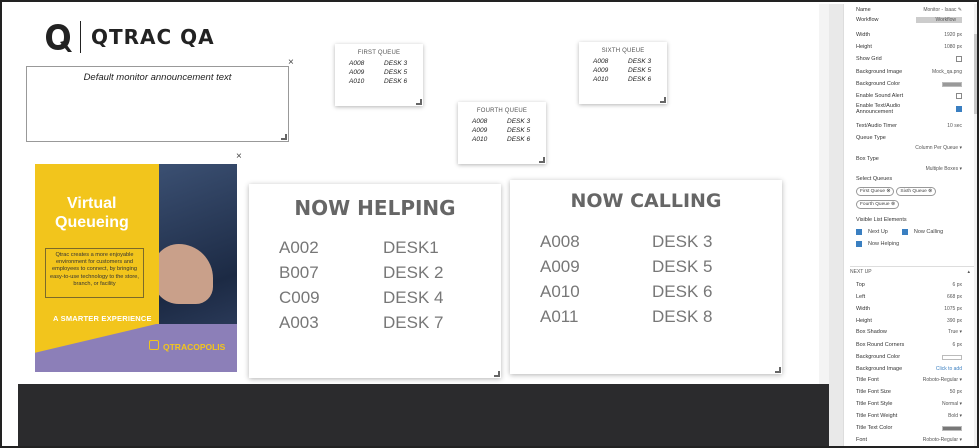 This screenshot has height=448, width=979. What do you see at coordinates (959, 59) in the screenshot?
I see `show-grid-checkbox` at bounding box center [959, 59].